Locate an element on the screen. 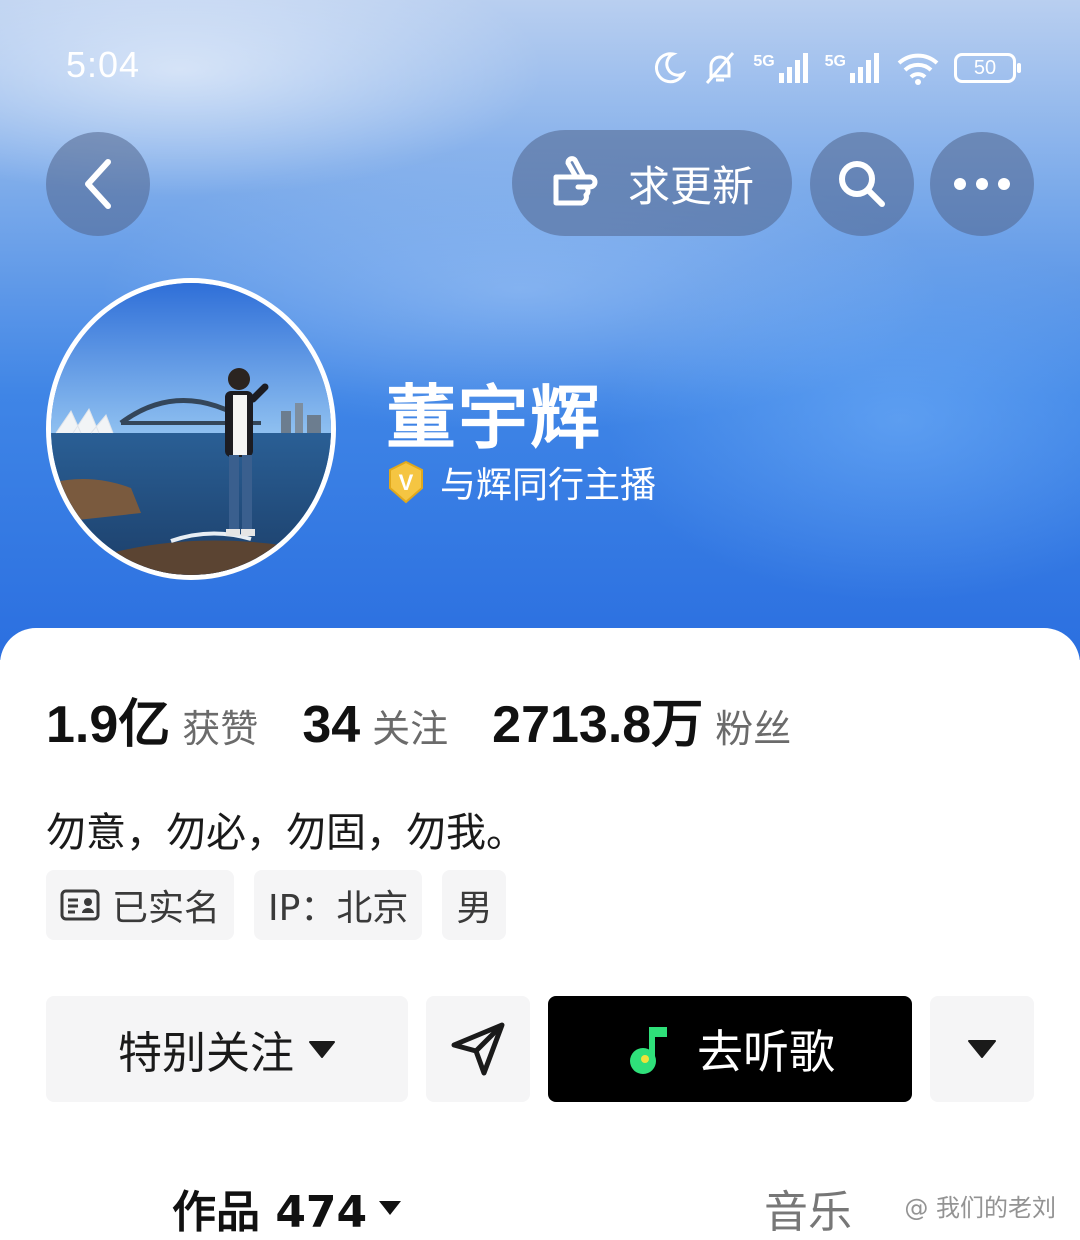 The image size is (1080, 1240). listen-music-button: 去听歌 is located at coordinates (730, 1049).